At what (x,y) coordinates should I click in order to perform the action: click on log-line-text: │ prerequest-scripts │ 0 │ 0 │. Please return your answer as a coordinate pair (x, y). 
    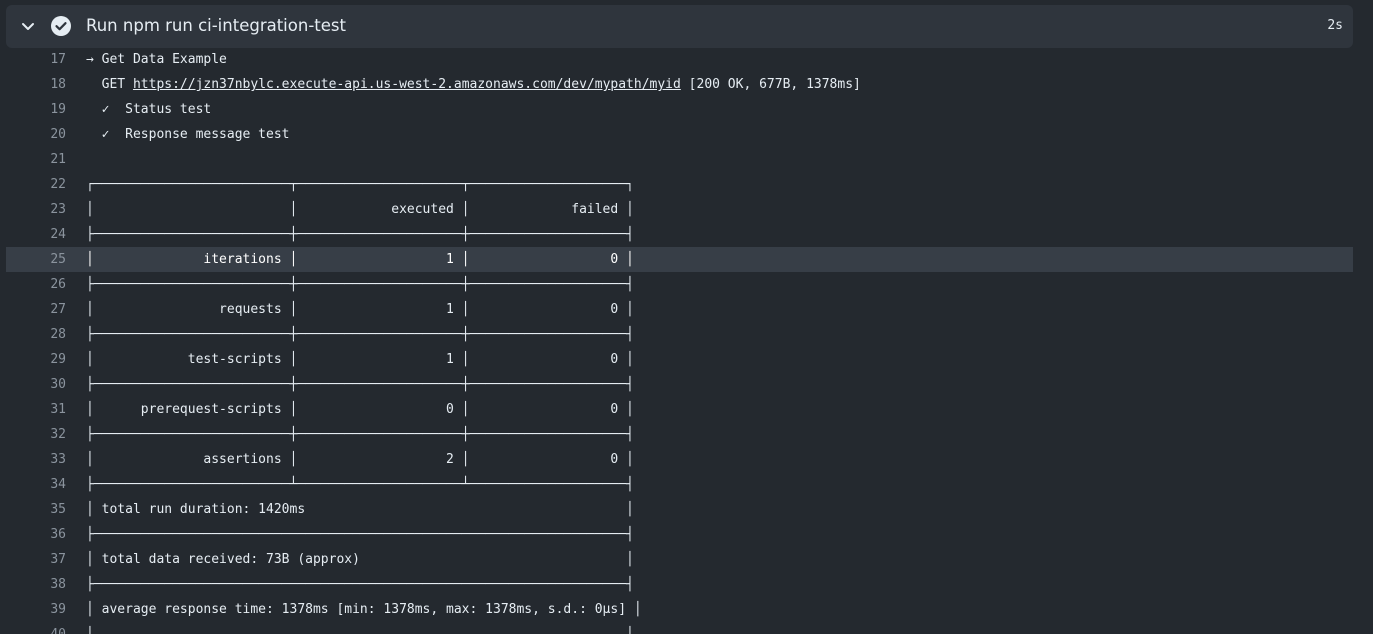
    Looking at the image, I should click on (360, 409).